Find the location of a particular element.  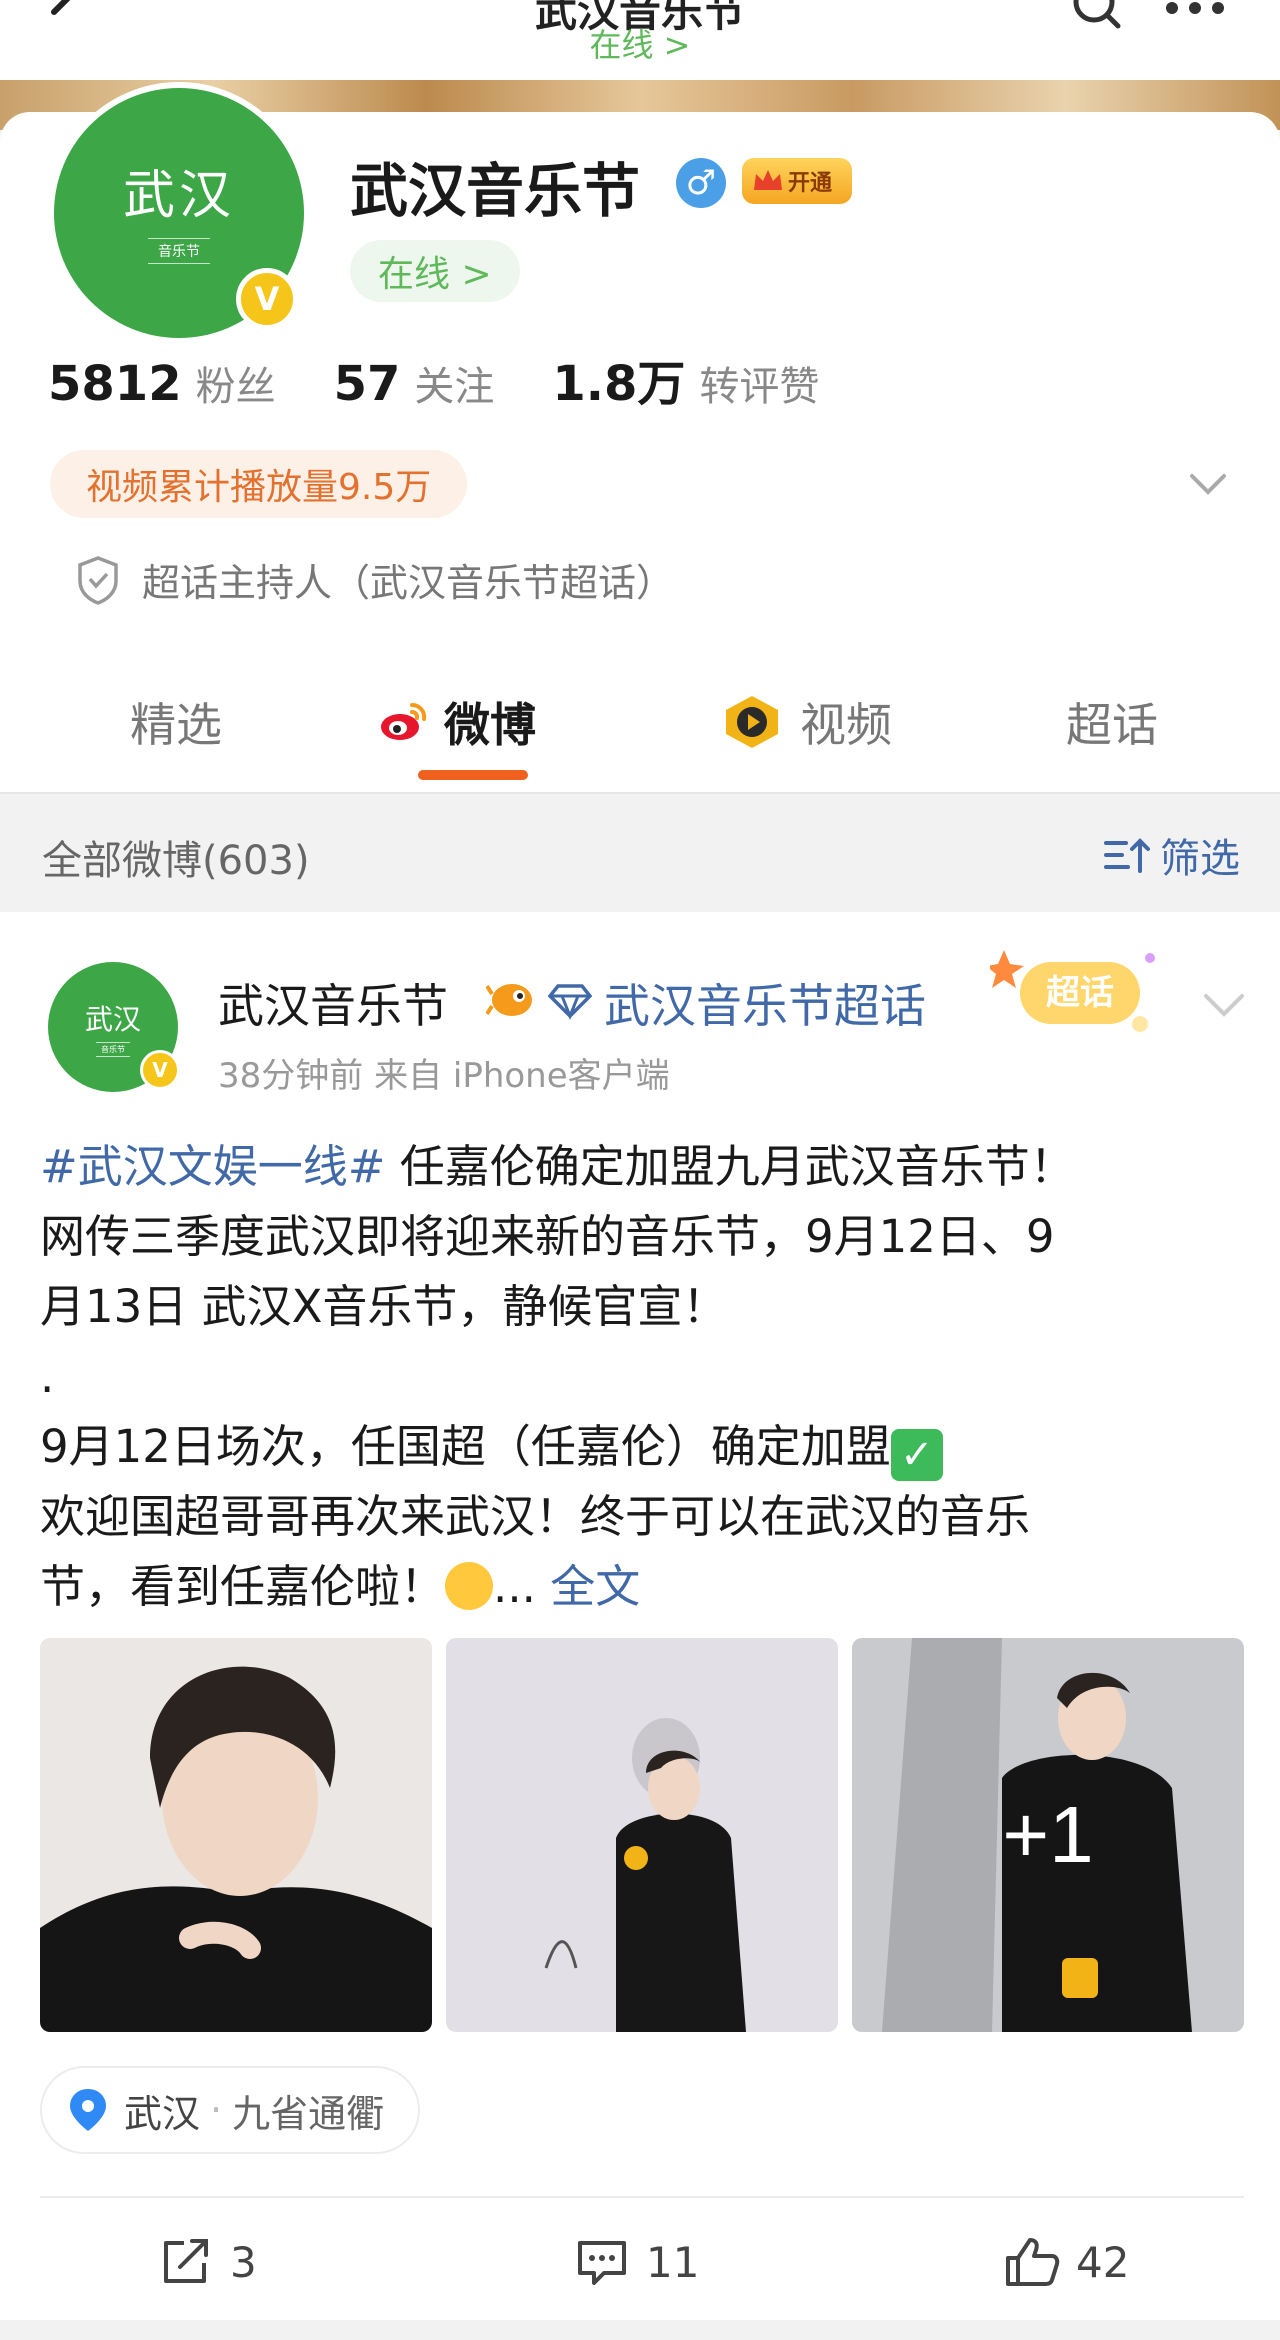

tab-video-label: 视频 is located at coordinates (846, 725).